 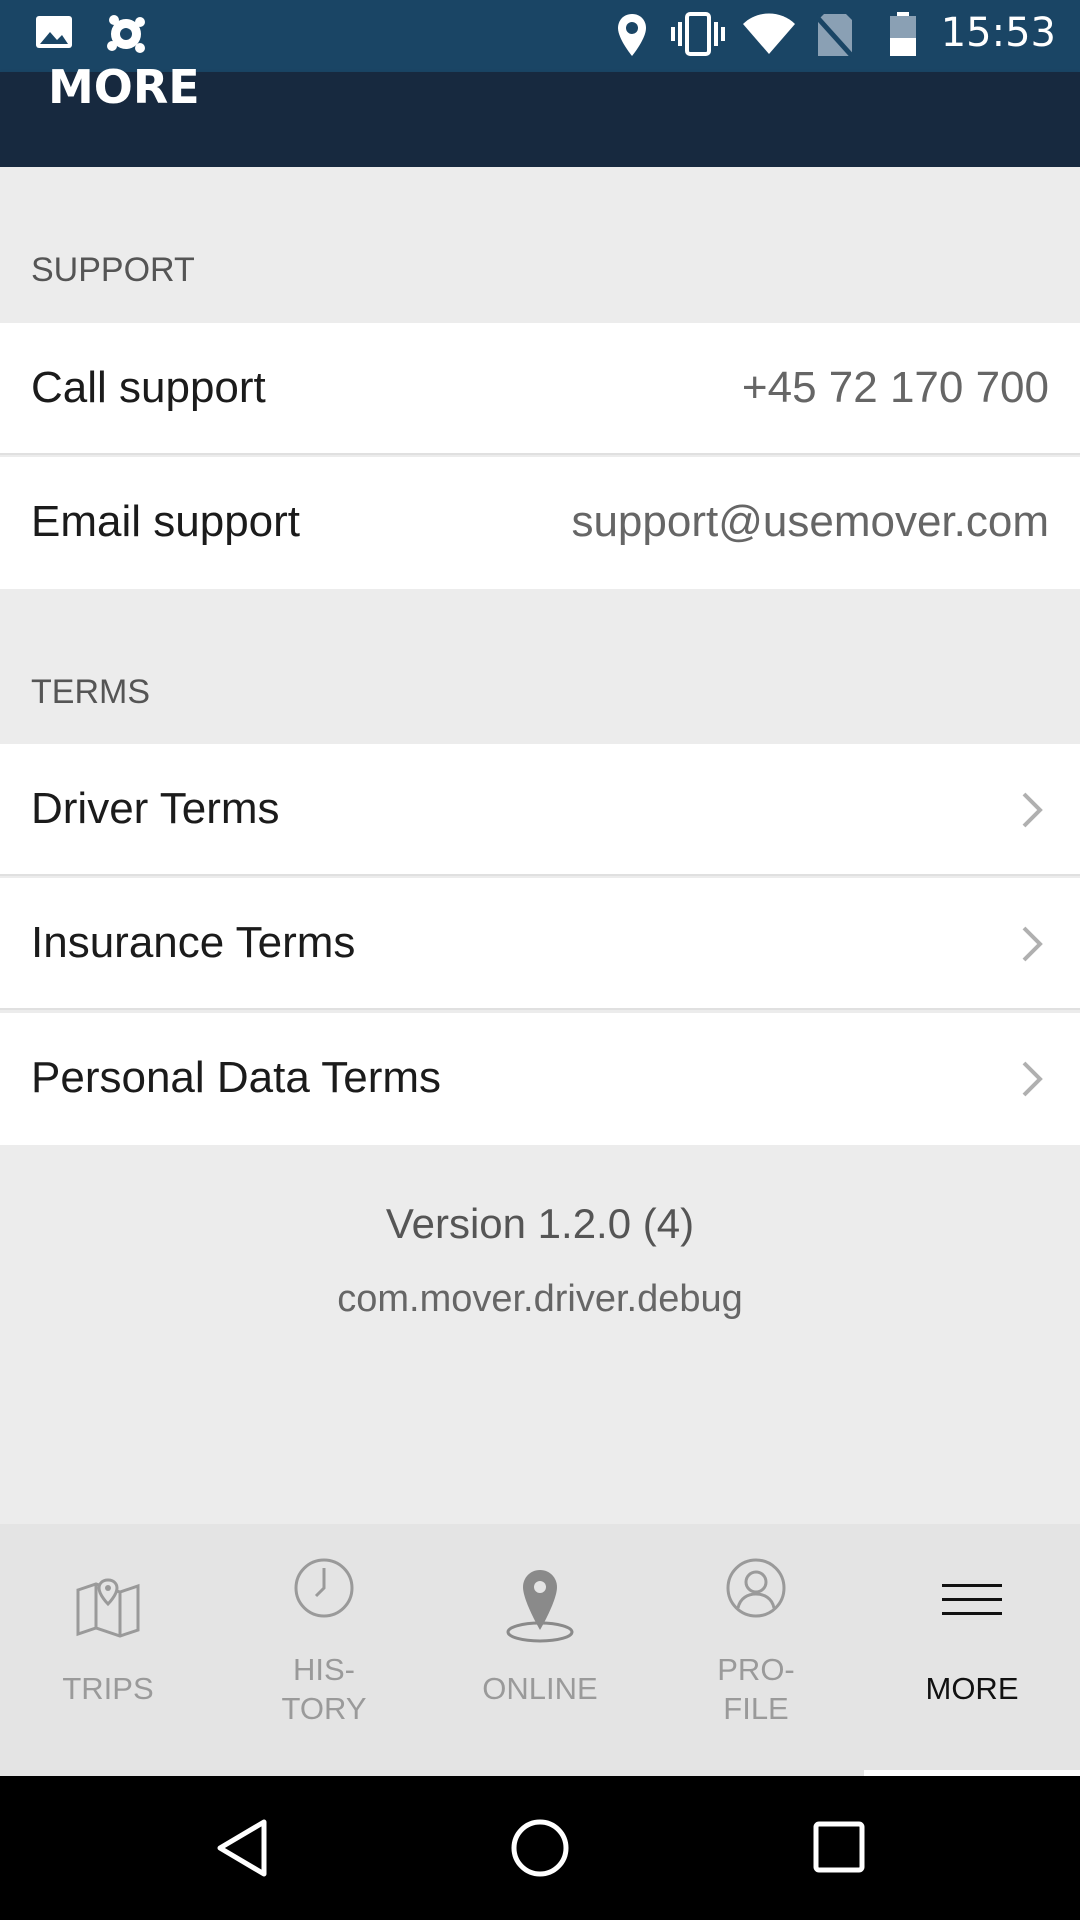 I want to click on personal-data-terms-label: Personal Data Terms, so click(x=236, y=1077).